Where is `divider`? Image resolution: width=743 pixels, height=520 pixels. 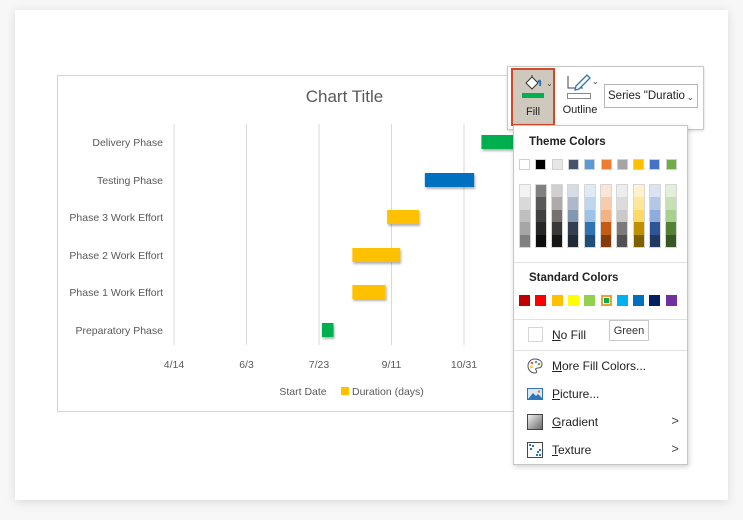
divider is located at coordinates (600, 319).